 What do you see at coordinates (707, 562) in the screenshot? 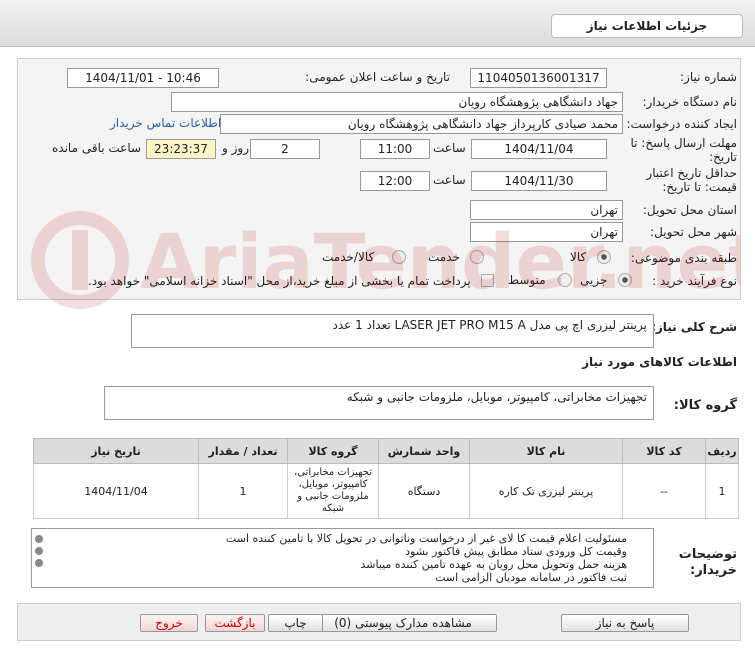
I see `buyer-notes-label: توضیحات خریدار:` at bounding box center [707, 562].